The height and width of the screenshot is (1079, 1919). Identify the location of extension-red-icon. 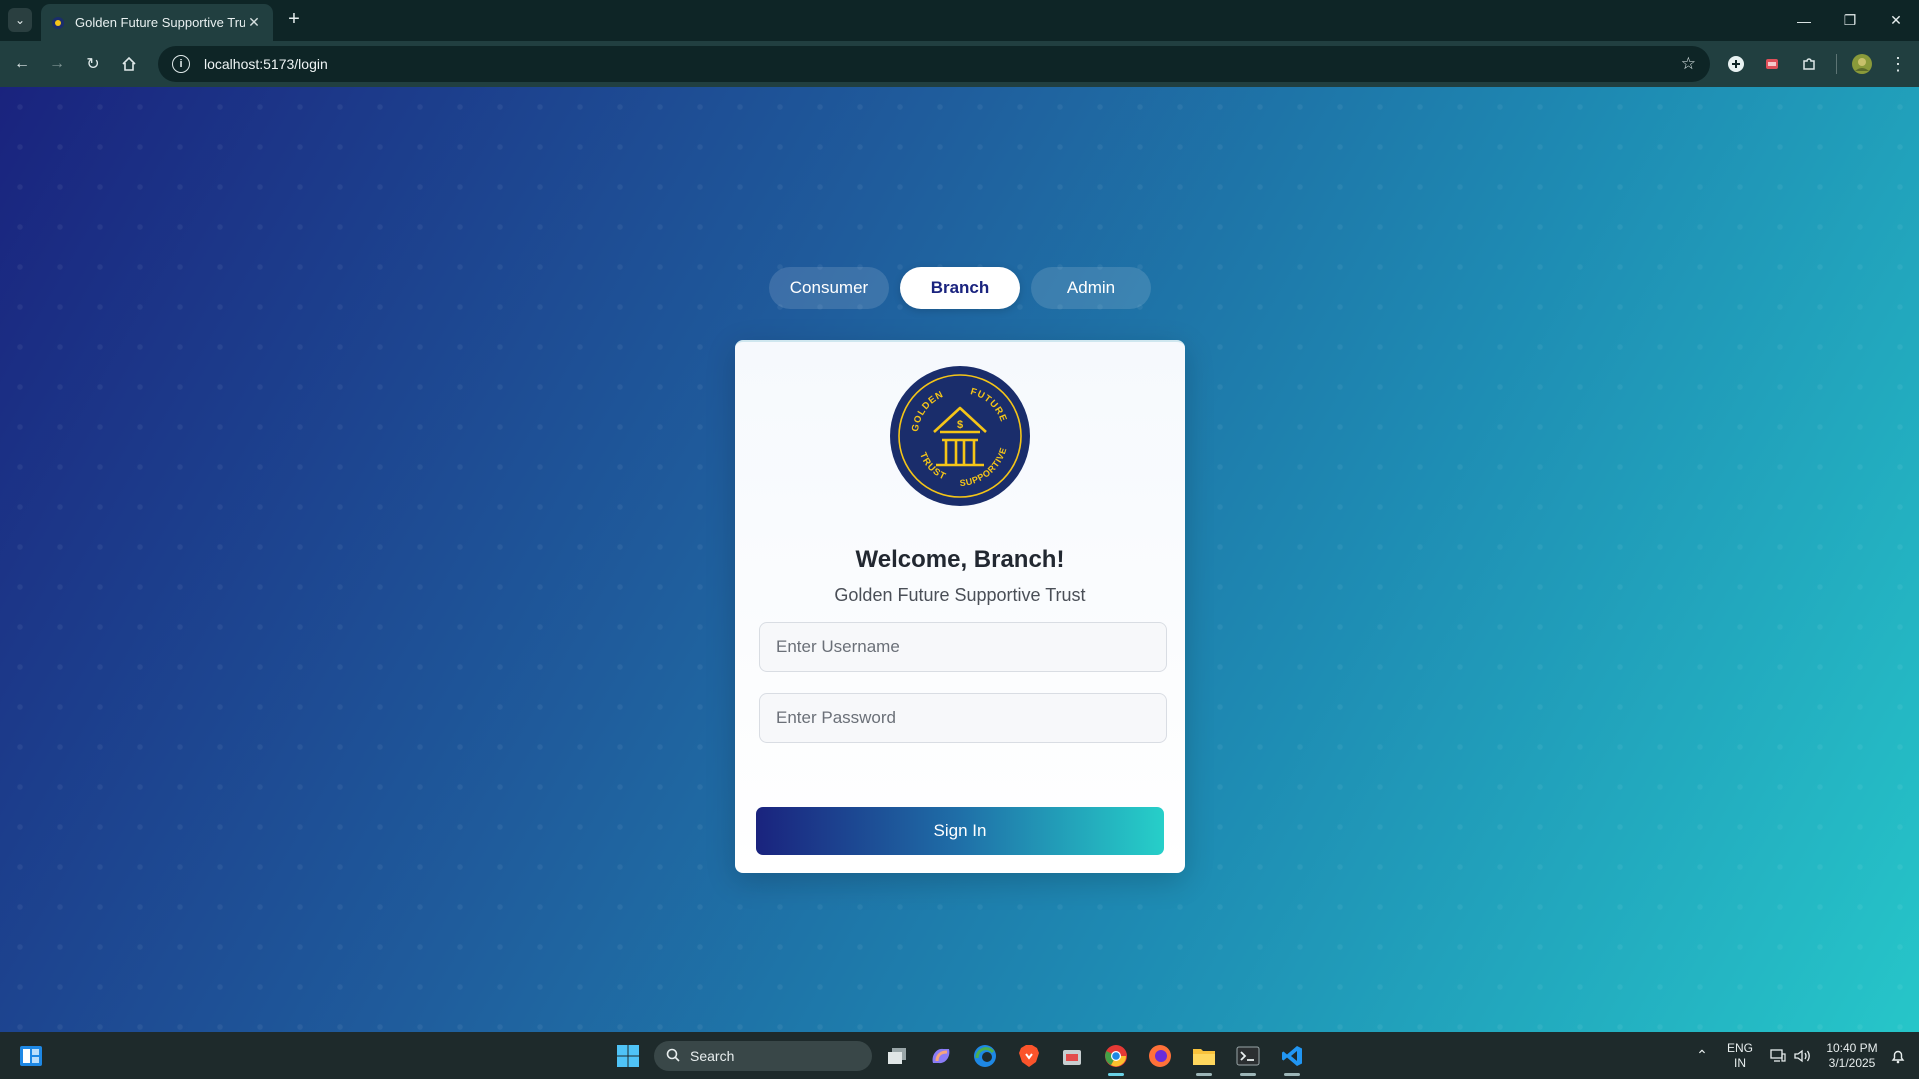
(1772, 64).